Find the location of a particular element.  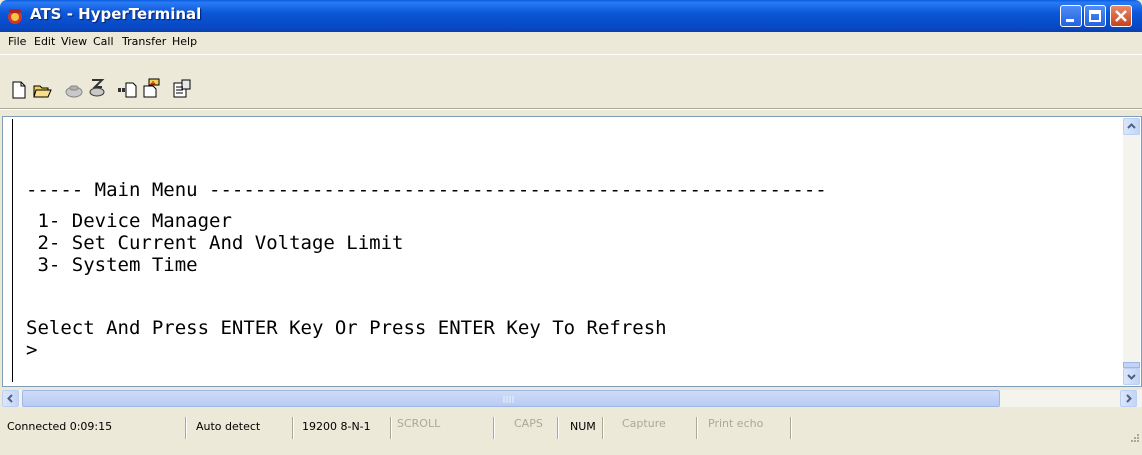

scroll-right-button is located at coordinates (1128, 398).